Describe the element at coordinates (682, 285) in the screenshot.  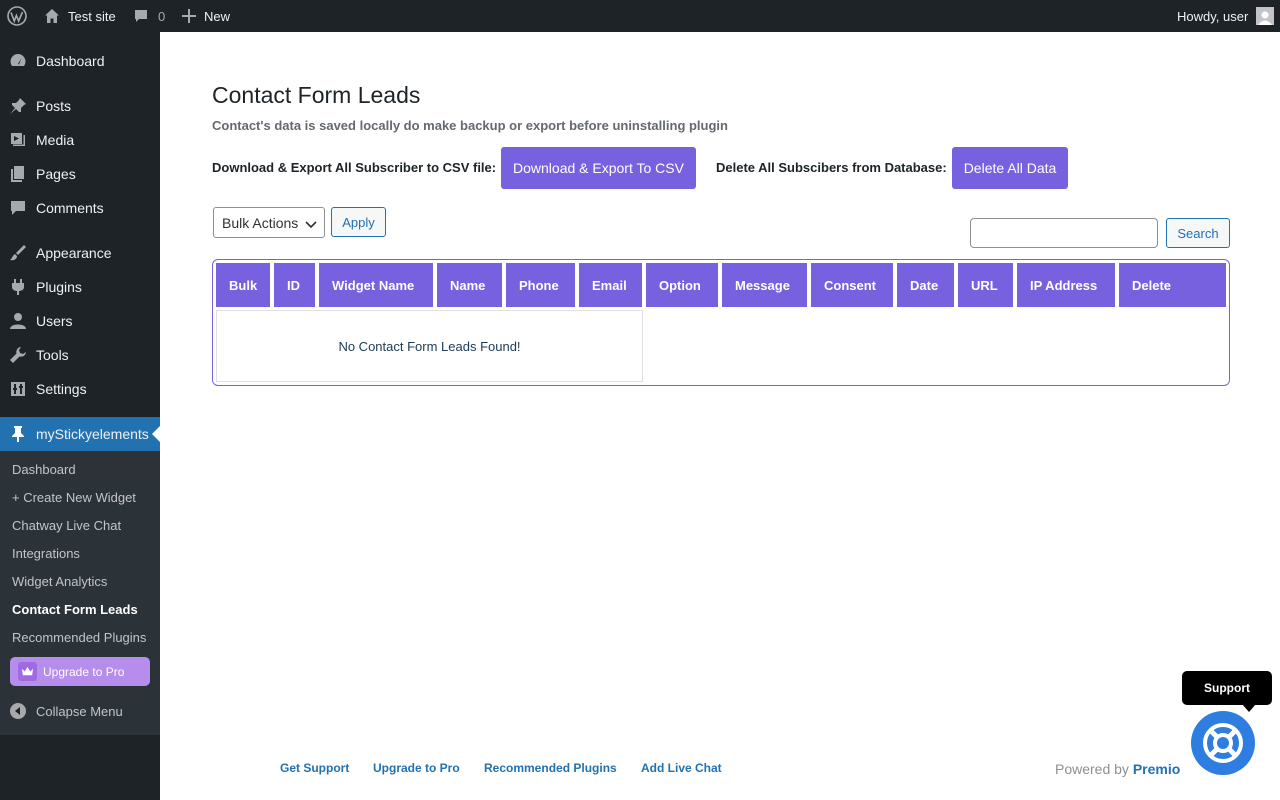
I see `column-header-option: Option` at that location.